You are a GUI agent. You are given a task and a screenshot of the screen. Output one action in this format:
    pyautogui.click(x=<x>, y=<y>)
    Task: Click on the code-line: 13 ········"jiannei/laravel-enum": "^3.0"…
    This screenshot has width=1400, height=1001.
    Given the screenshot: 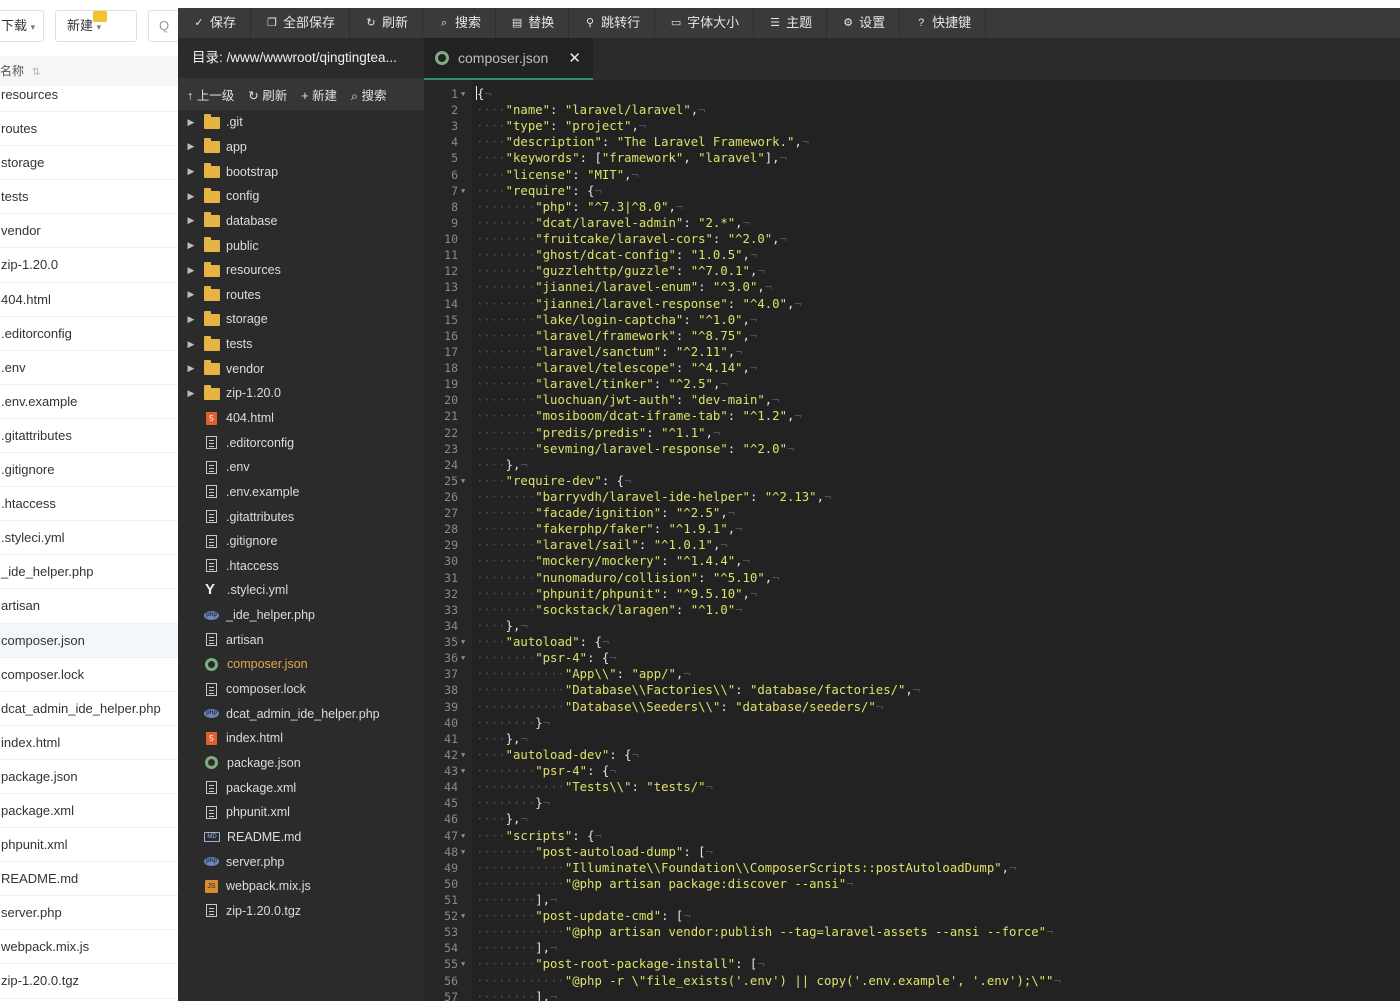 What is the action you would take?
    pyautogui.click(x=912, y=287)
    